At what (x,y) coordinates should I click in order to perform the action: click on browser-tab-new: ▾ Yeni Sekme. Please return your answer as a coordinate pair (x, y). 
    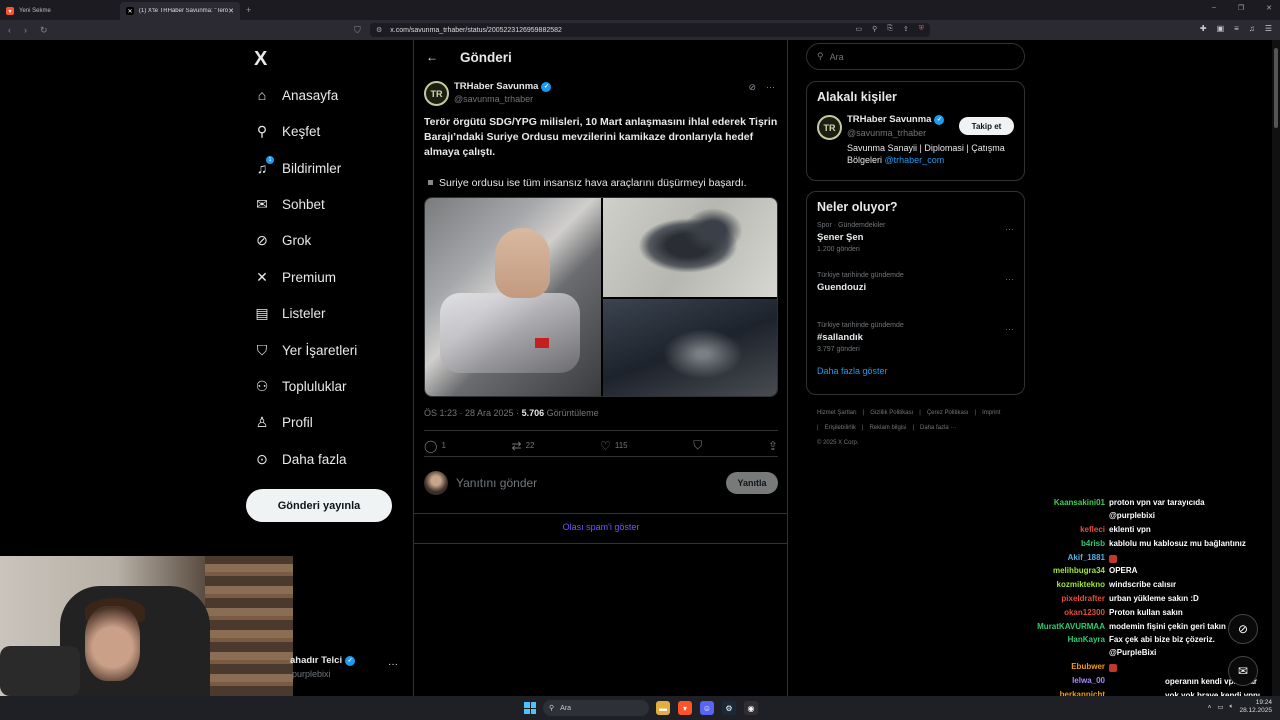
    Looking at the image, I should click on (60, 11).